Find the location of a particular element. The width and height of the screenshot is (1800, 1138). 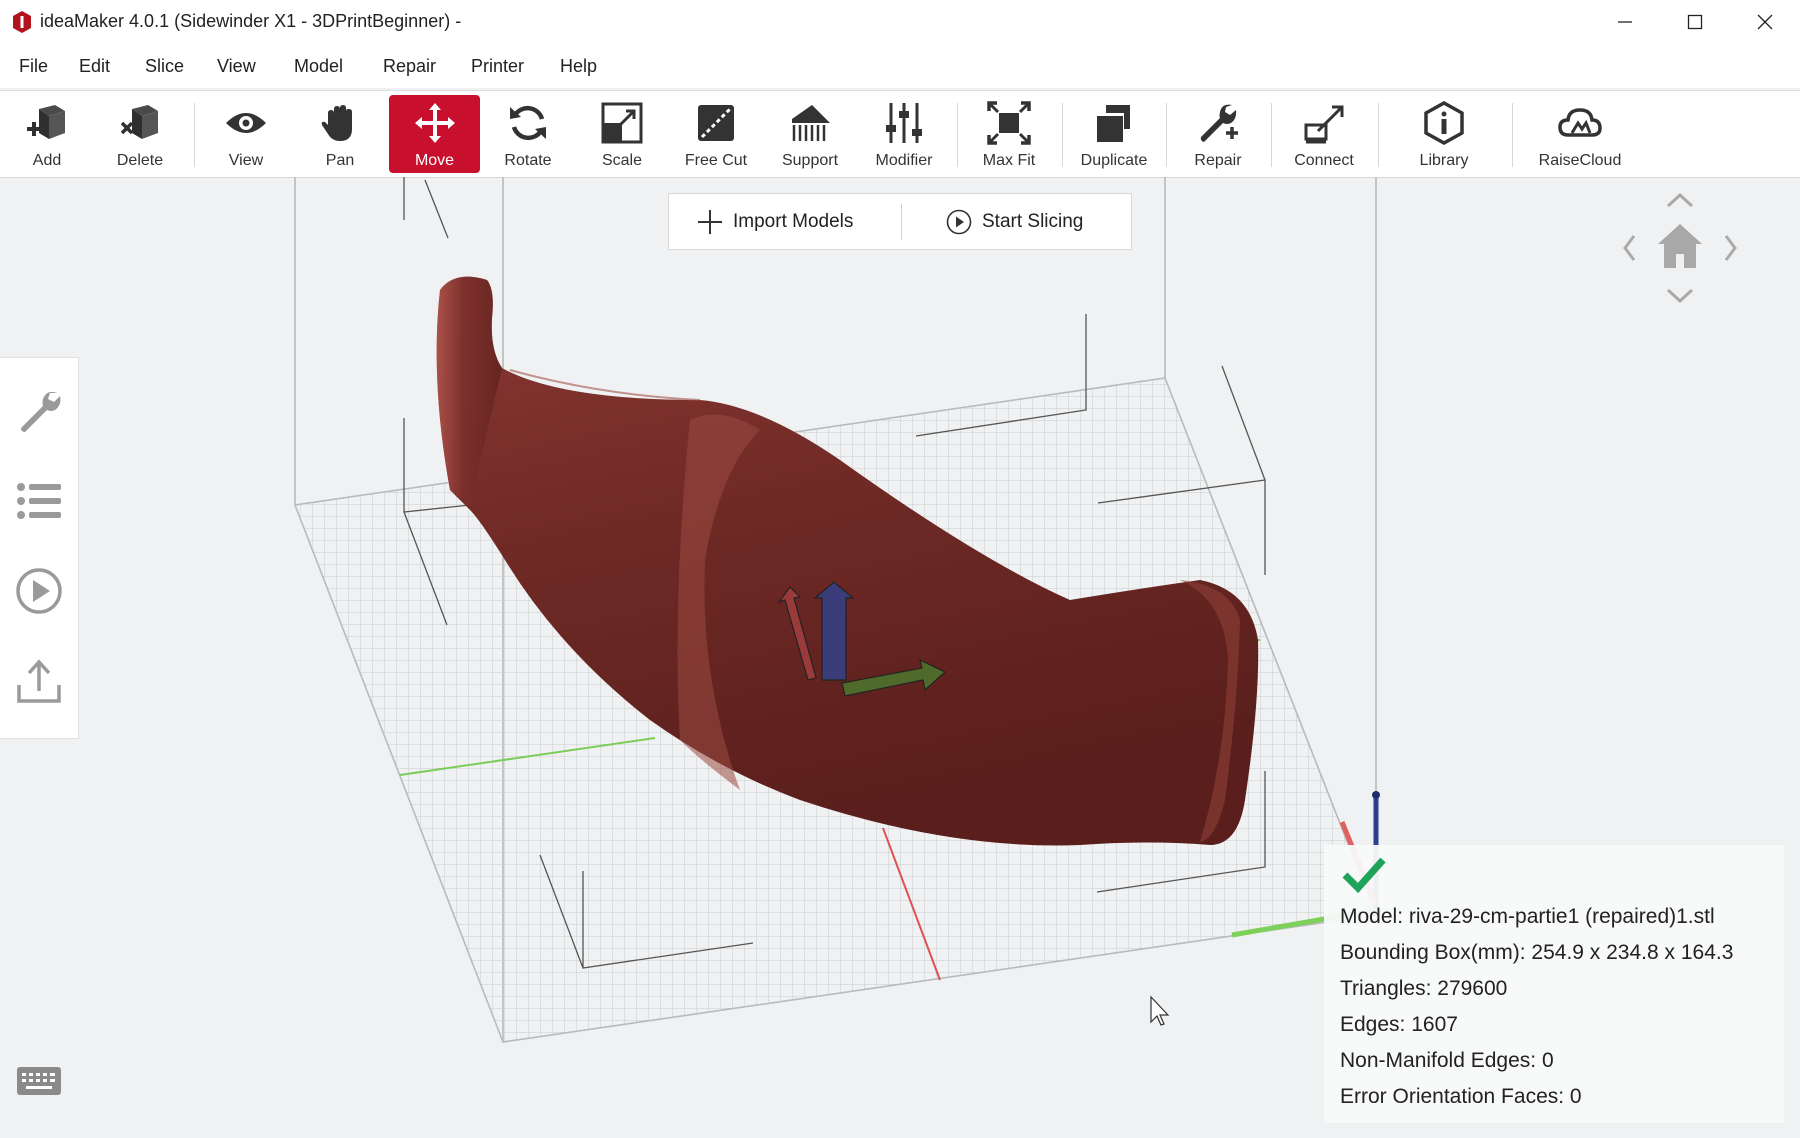

bounding-box: Bounding Box(mm): 254.9 x 234.8 x 164.3 is located at coordinates (1537, 952).